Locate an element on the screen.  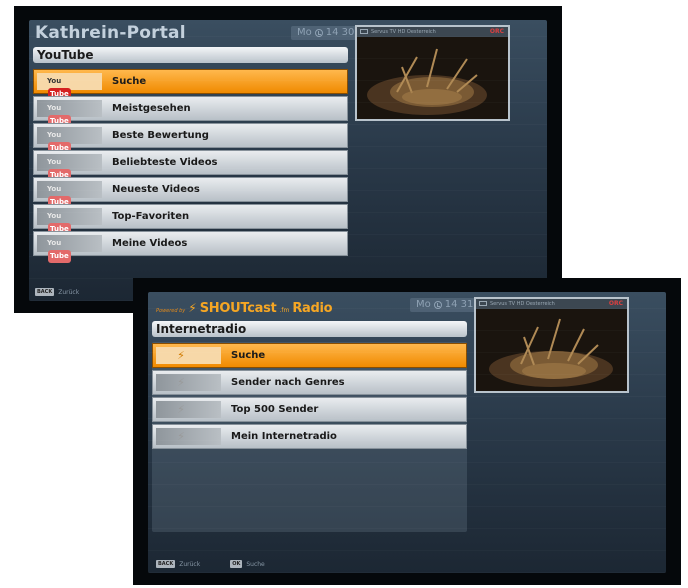
logo-suffix: Radio is located at coordinates (312, 308).